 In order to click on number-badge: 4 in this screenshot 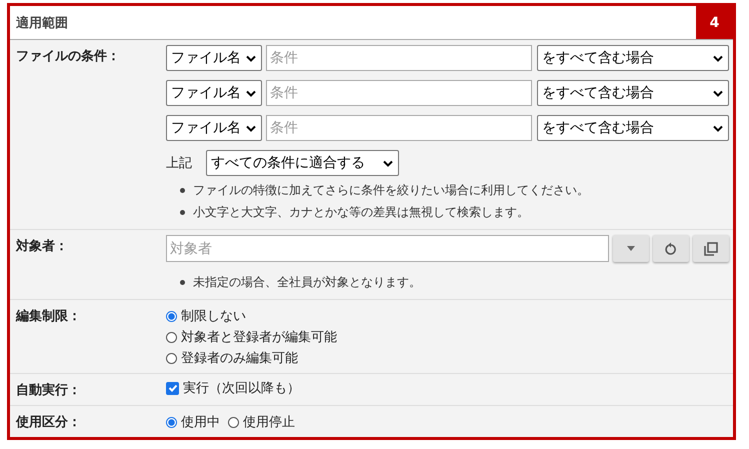, I will do `click(714, 22)`.